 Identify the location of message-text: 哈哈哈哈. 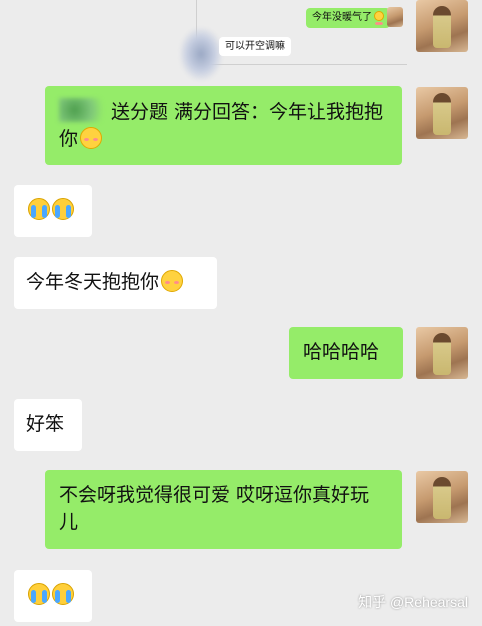
(341, 352).